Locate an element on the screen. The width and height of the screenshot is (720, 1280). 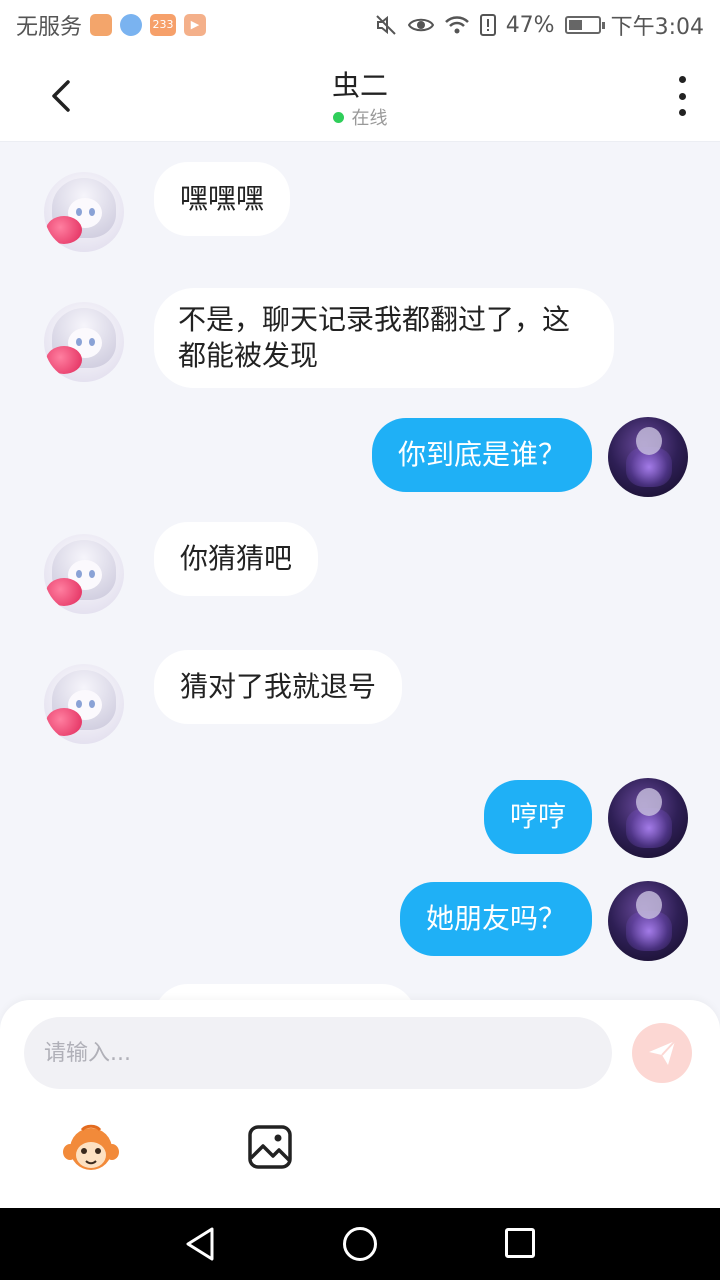
online-status: 在线 is located at coordinates (360, 117).